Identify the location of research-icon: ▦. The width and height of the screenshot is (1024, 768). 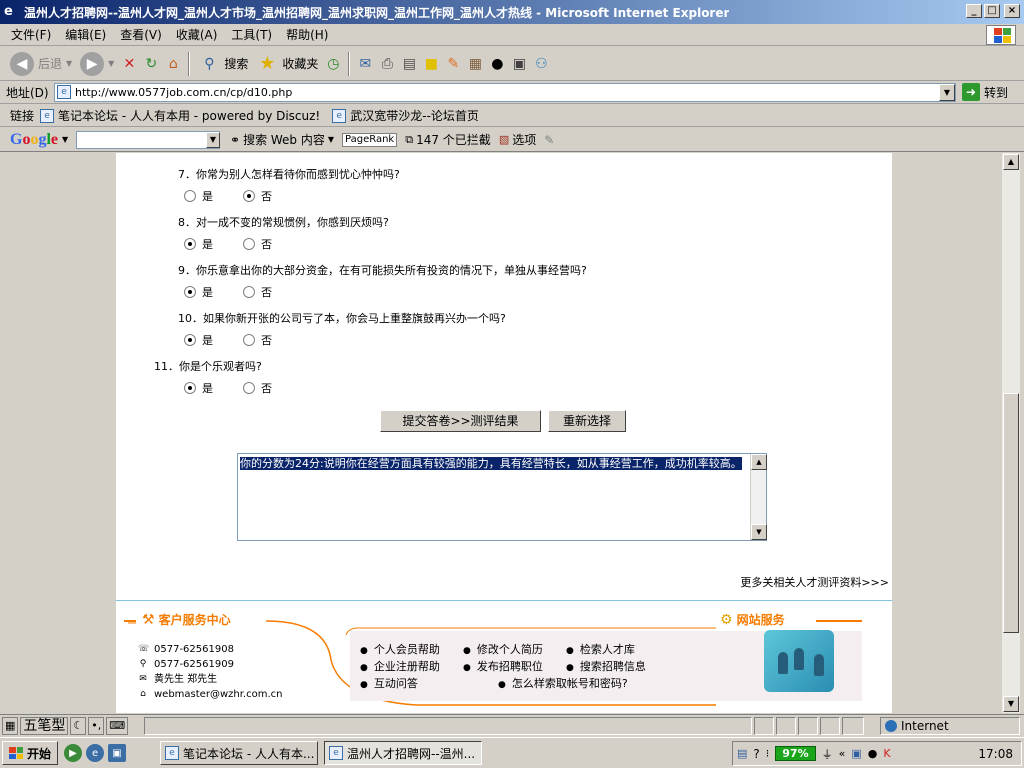
(475, 64).